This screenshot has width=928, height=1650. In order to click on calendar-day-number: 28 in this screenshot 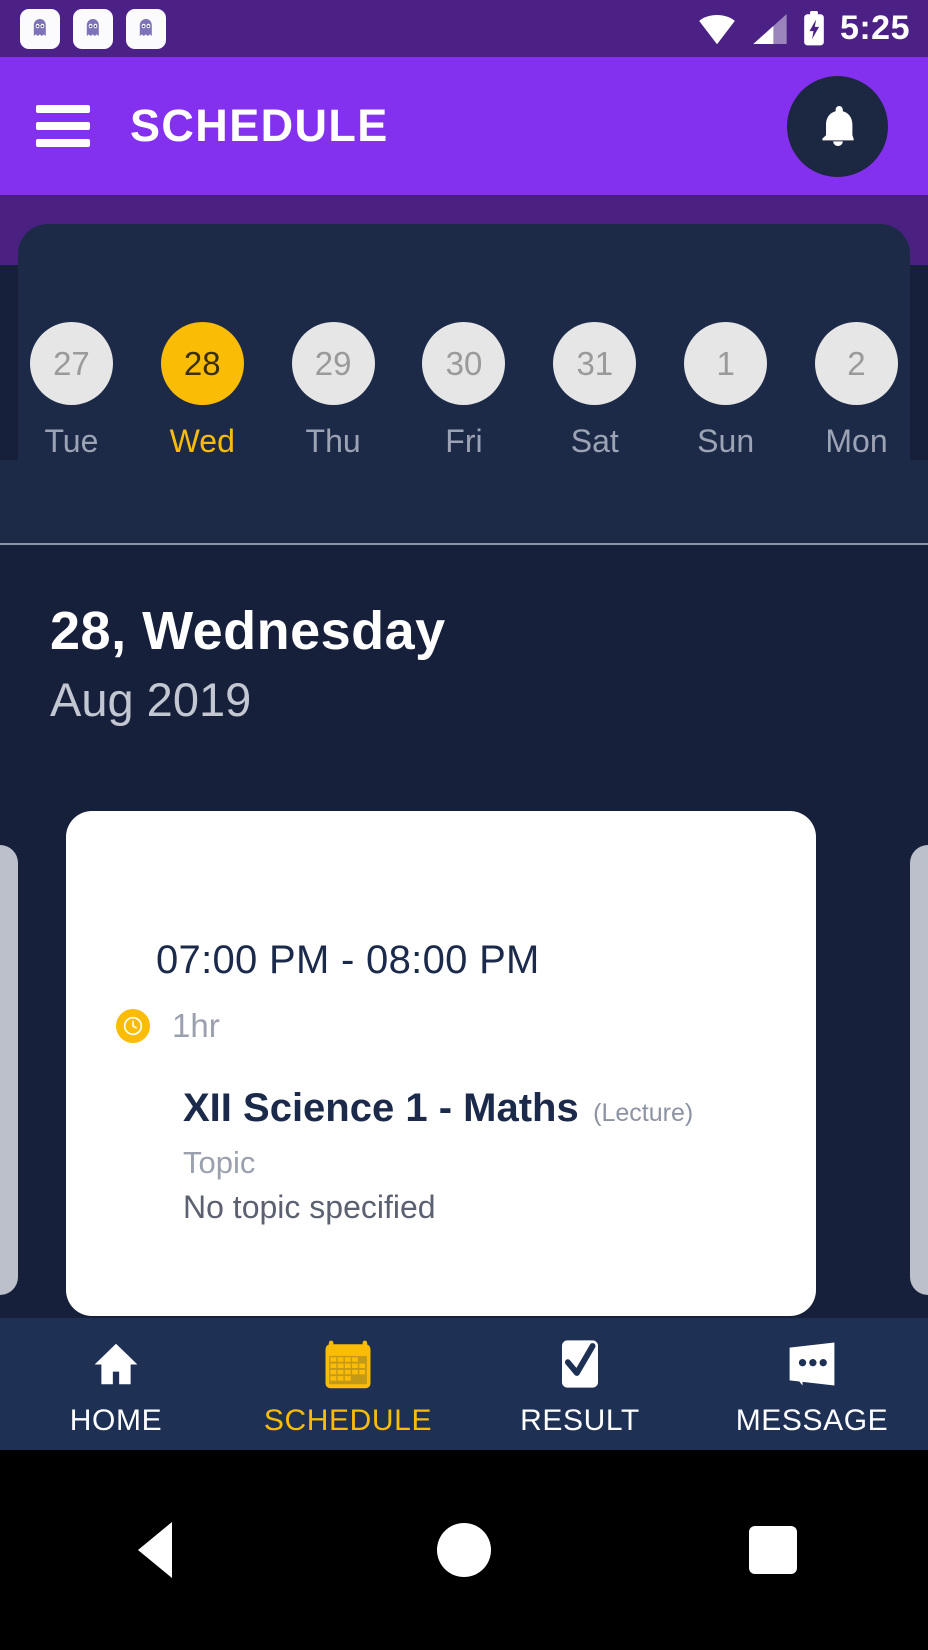, I will do `click(202, 363)`.